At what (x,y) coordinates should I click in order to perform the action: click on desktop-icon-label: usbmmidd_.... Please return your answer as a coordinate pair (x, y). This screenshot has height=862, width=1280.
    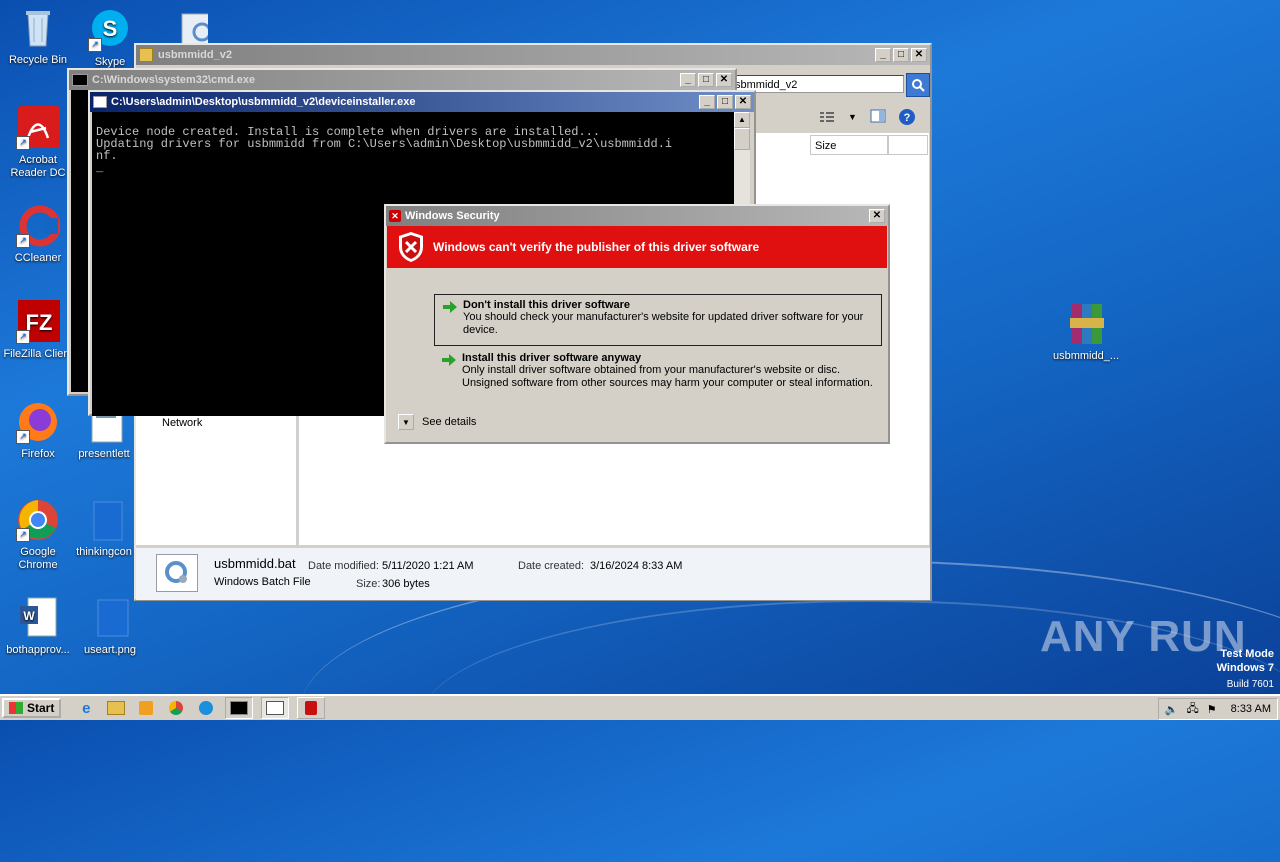
    Looking at the image, I should click on (1086, 356).